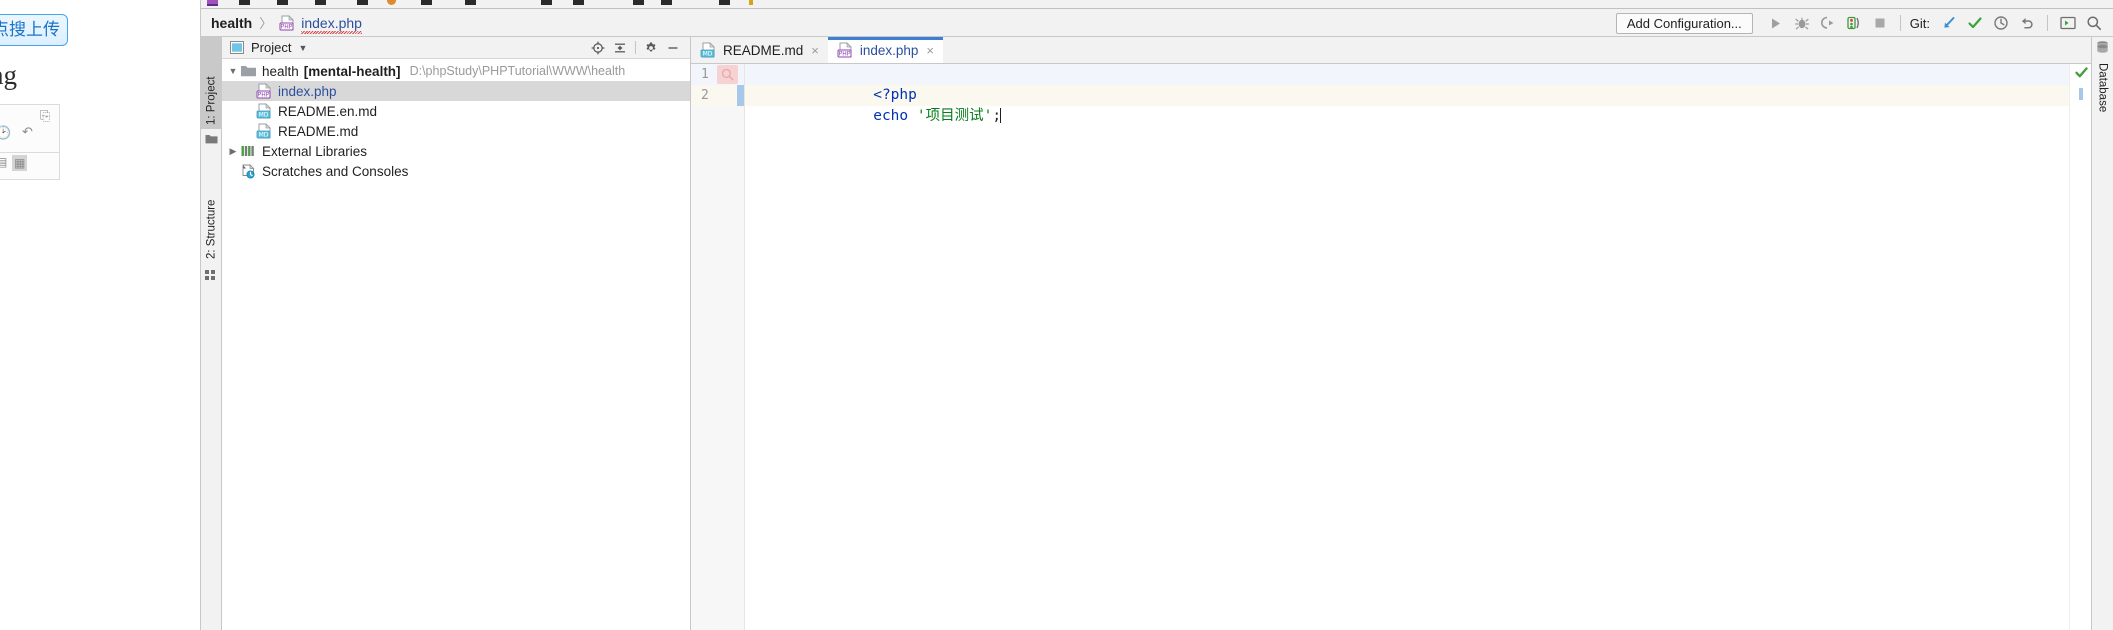  I want to click on breadcrumb-file: index.php, so click(331, 24).